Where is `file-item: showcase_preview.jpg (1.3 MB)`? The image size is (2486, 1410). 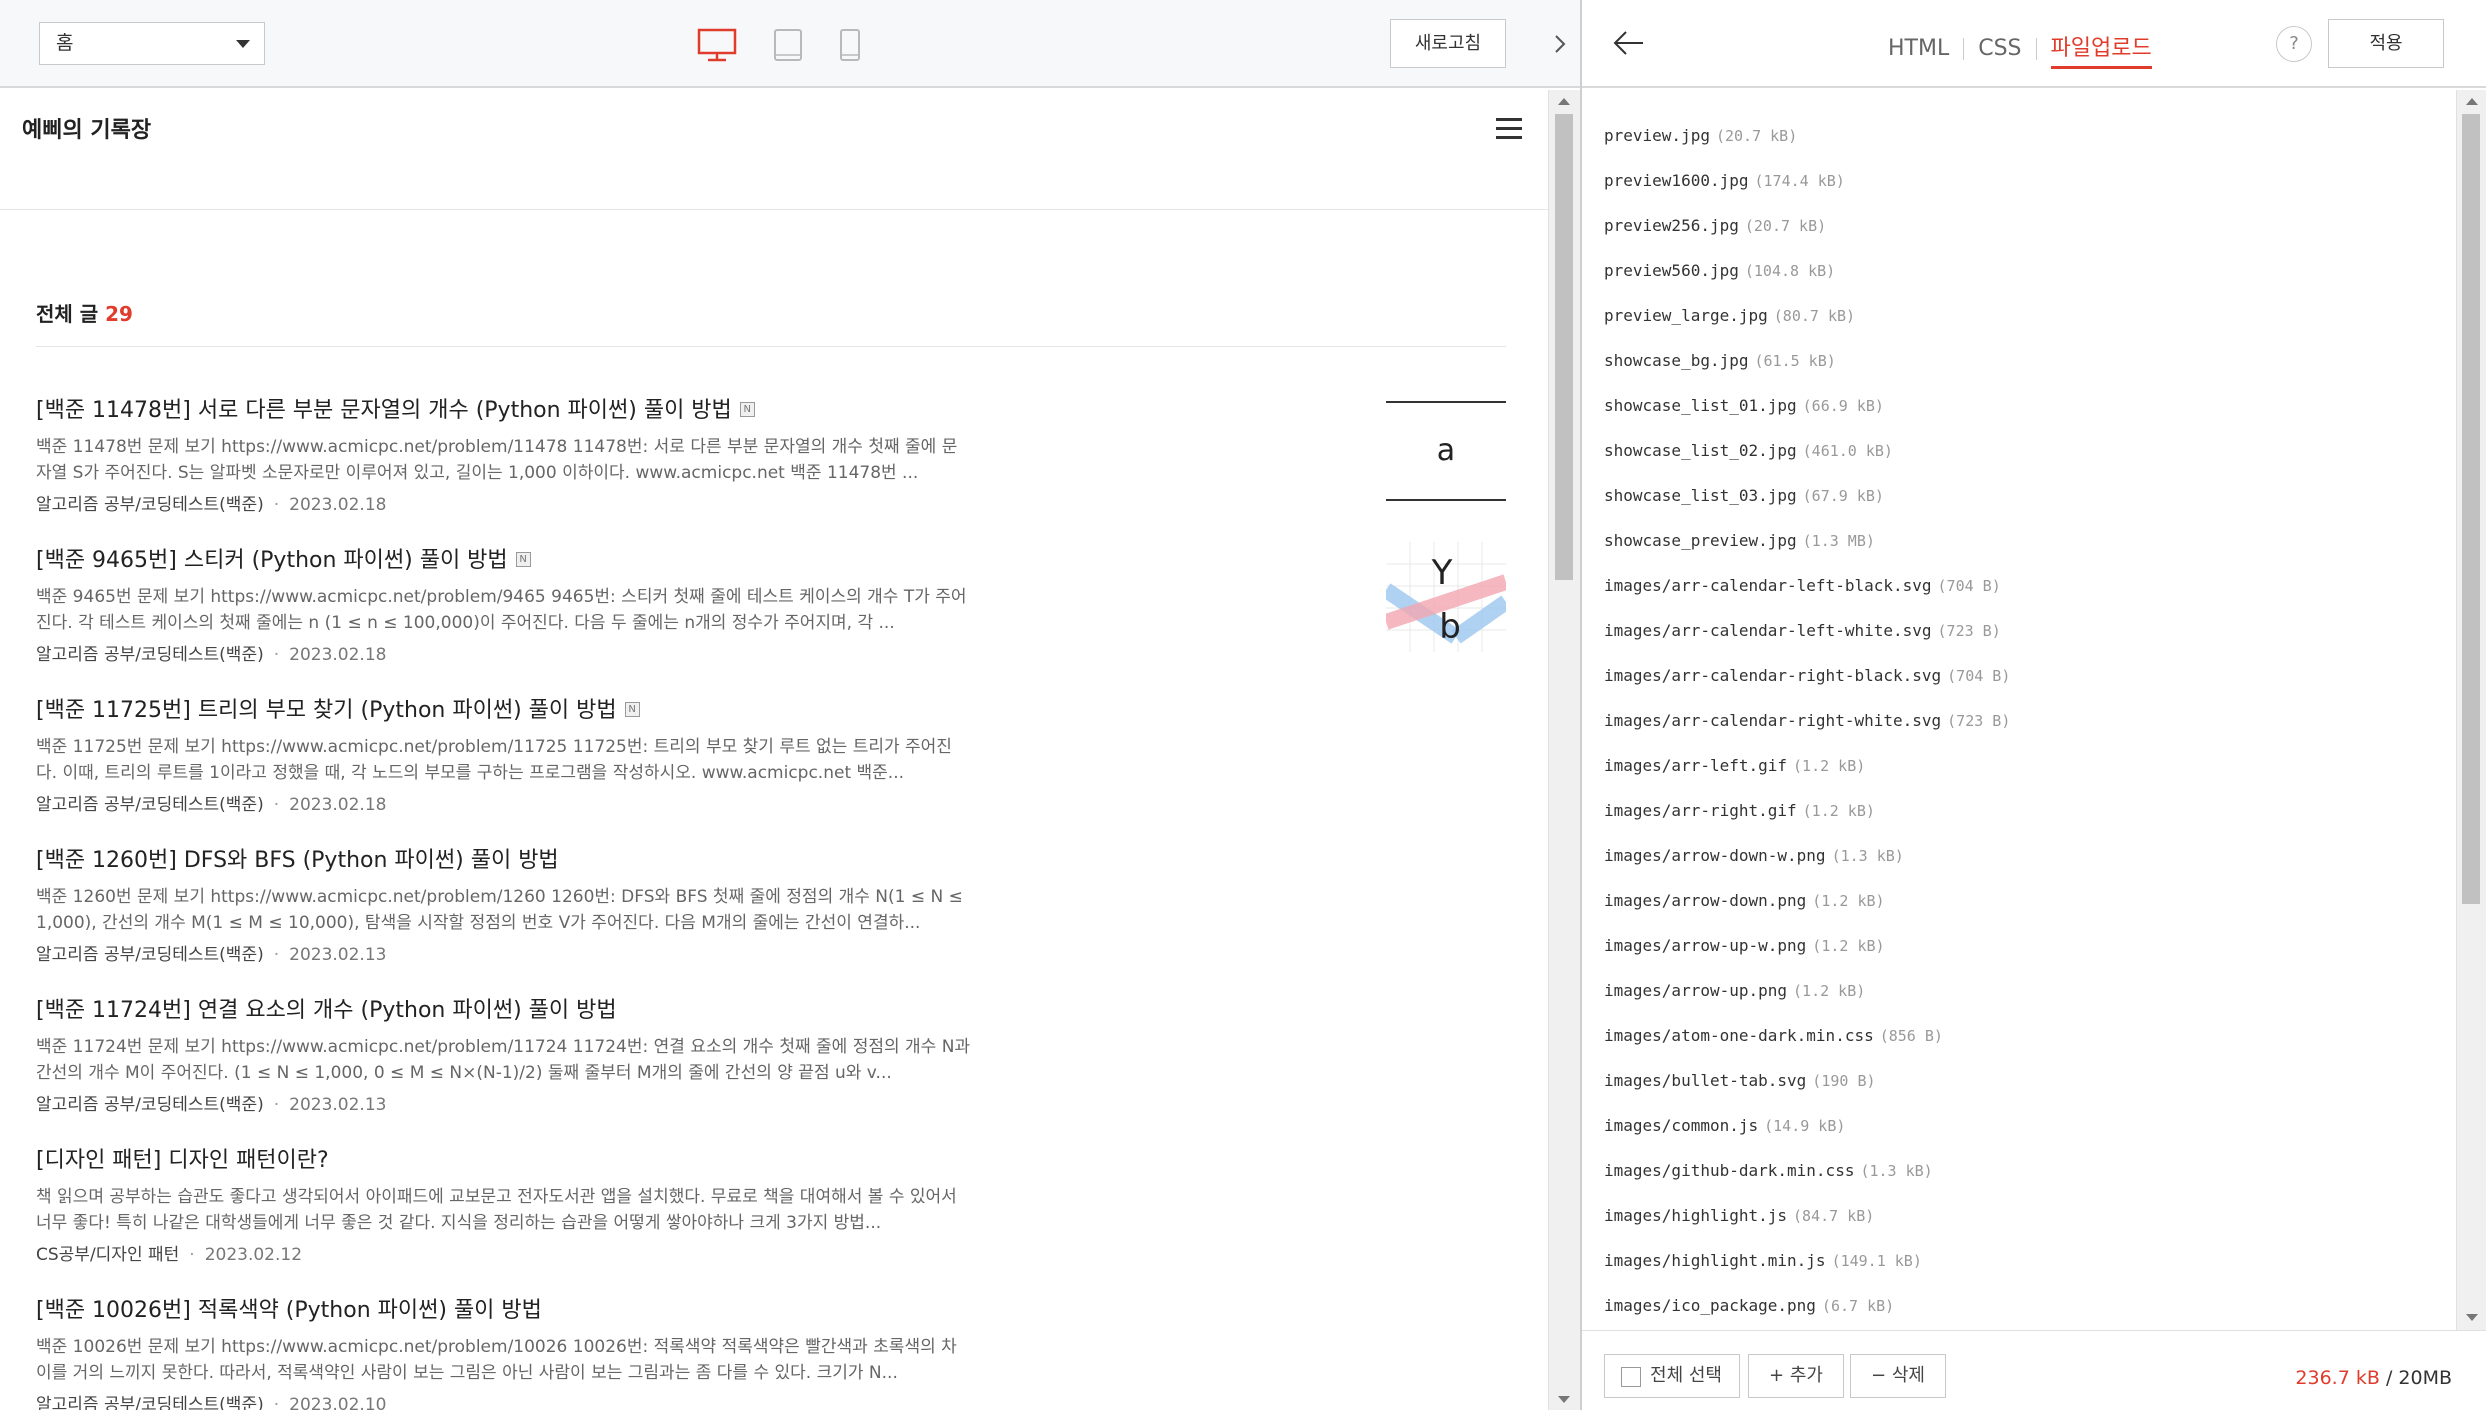
file-item: showcase_preview.jpg (1.3 MB) is located at coordinates (1739, 540).